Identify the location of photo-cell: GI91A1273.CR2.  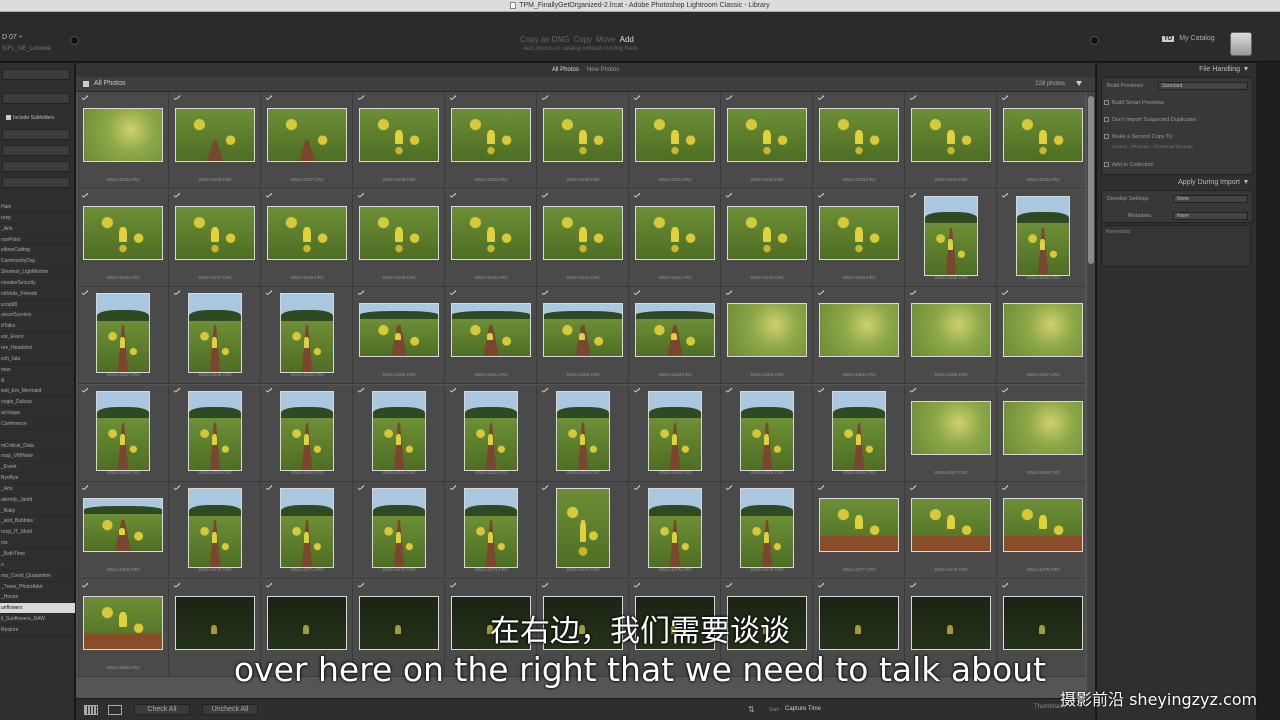
(491, 530).